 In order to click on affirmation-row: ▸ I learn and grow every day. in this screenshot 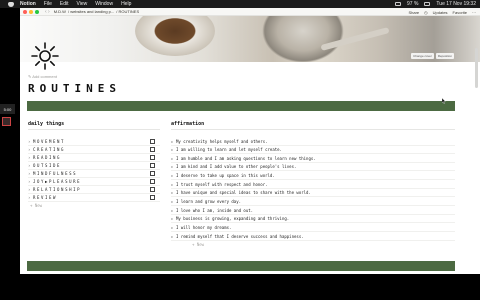, I will do `click(313, 202)`.